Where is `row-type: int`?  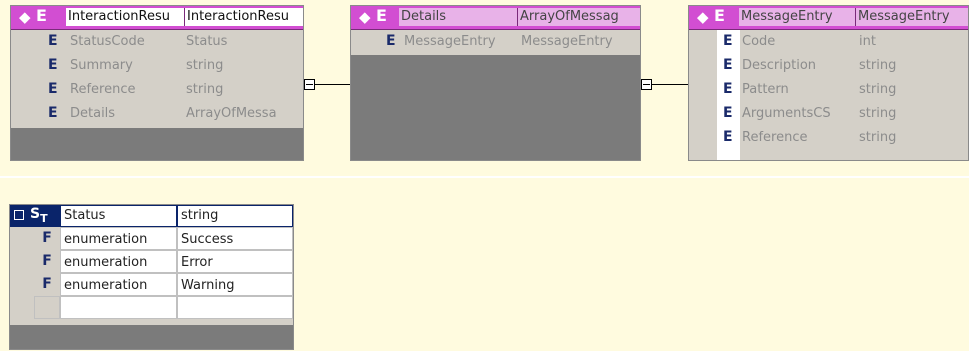
row-type: int is located at coordinates (867, 41).